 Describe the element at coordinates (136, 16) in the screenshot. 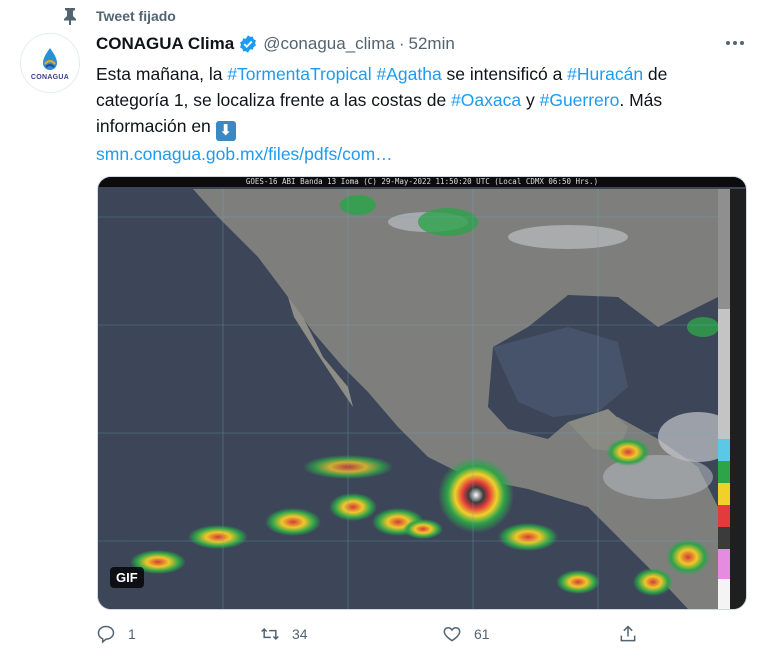

I see `pinned-label: Tweet fijado` at that location.